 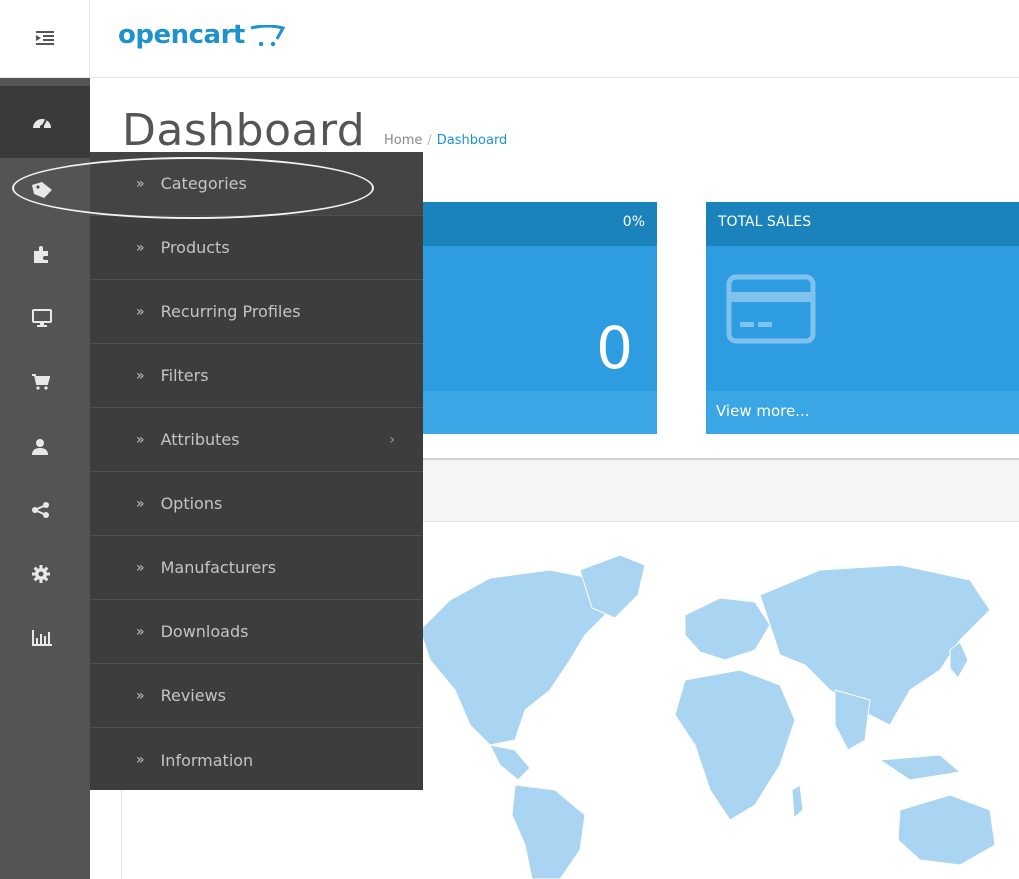 I want to click on sidebar-item-catalog, so click(x=45, y=190).